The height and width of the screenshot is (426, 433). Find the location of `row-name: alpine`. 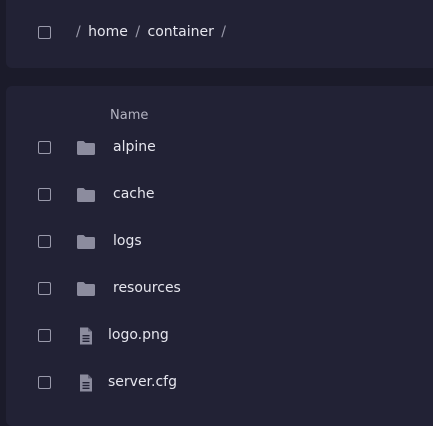

row-name: alpine is located at coordinates (134, 147).